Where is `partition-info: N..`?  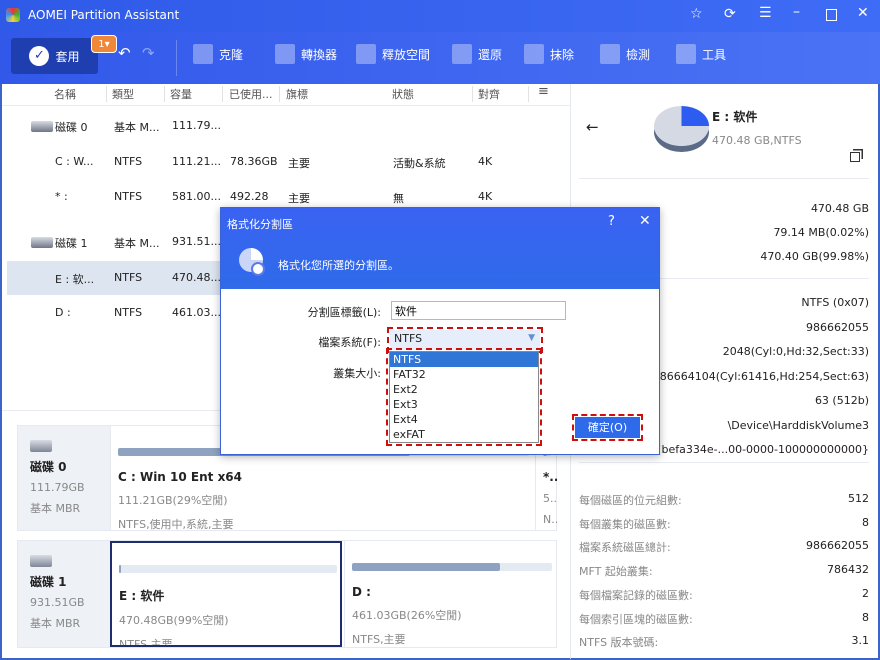 partition-info: N.. is located at coordinates (550, 519).